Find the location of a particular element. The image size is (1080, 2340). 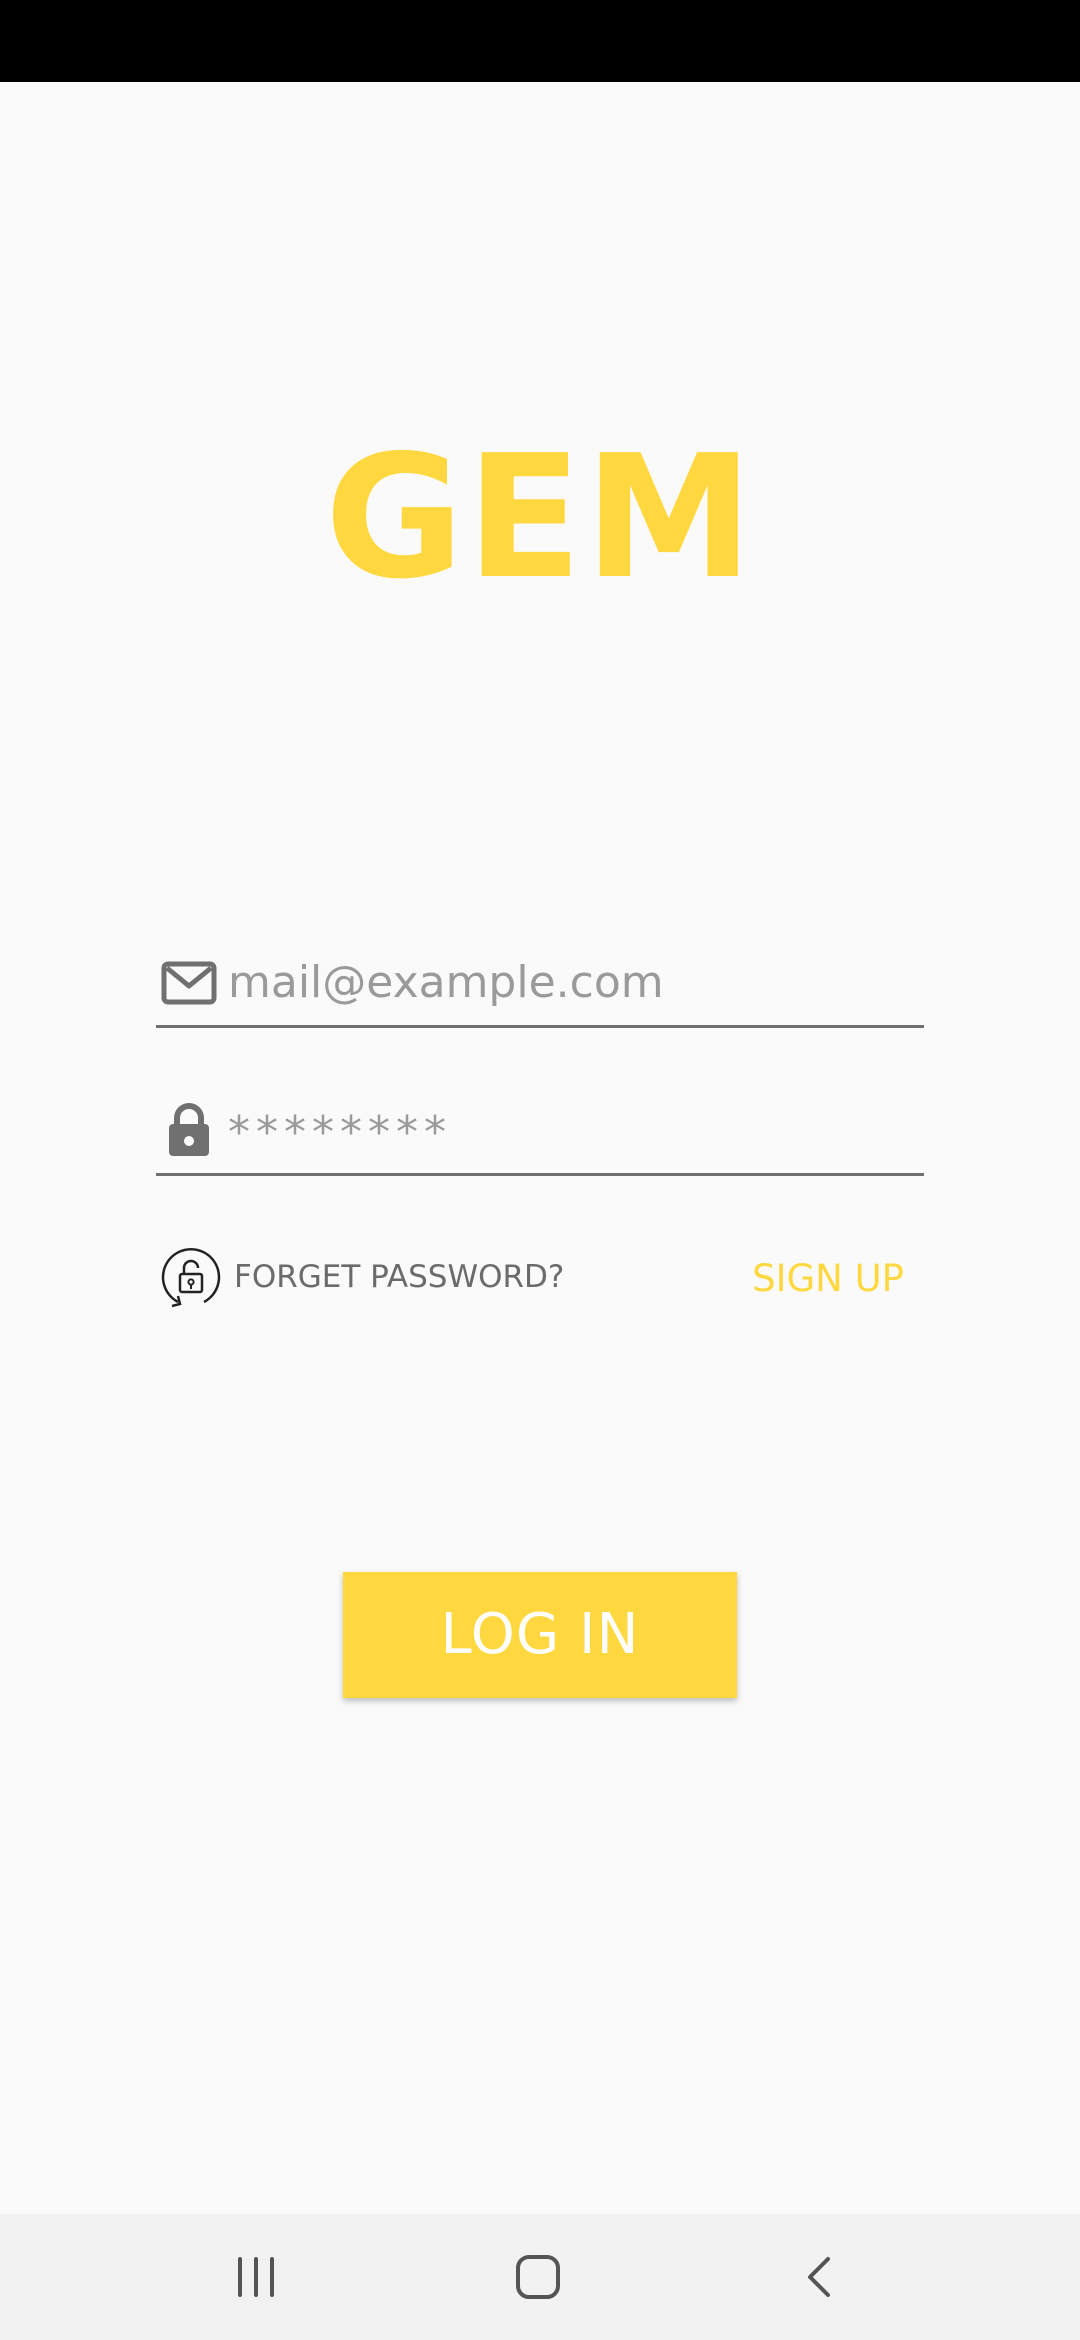

home-icon is located at coordinates (538, 2277).